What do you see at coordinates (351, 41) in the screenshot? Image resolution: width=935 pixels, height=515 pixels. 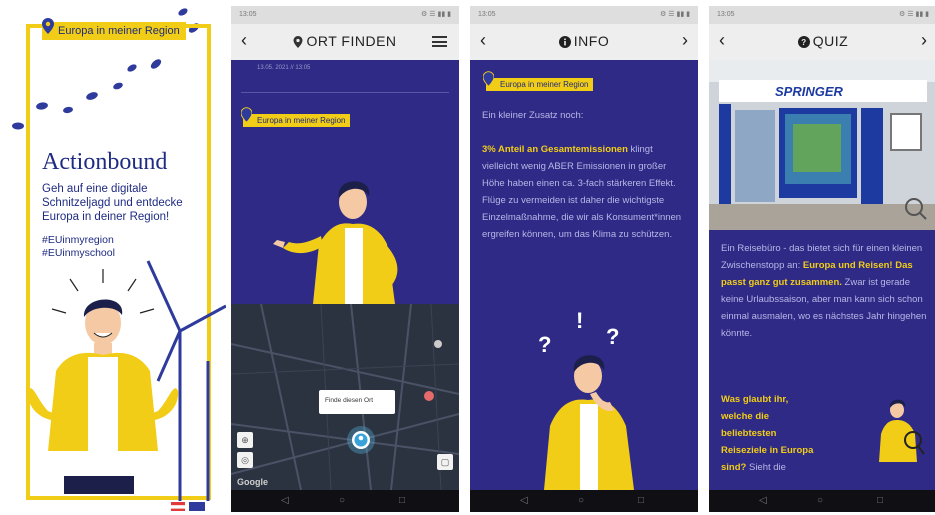 I see `screen-title-text: ORT FINDEN` at bounding box center [351, 41].